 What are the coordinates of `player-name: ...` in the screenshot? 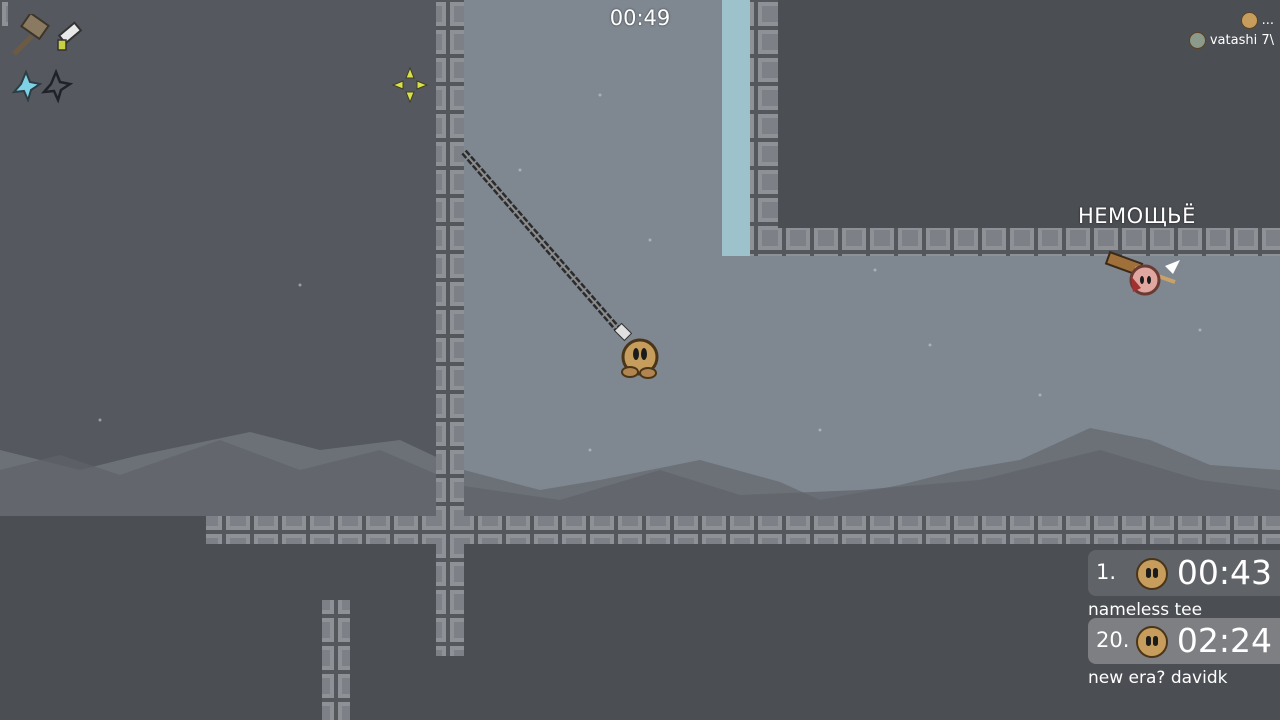 It's located at (1267, 20).